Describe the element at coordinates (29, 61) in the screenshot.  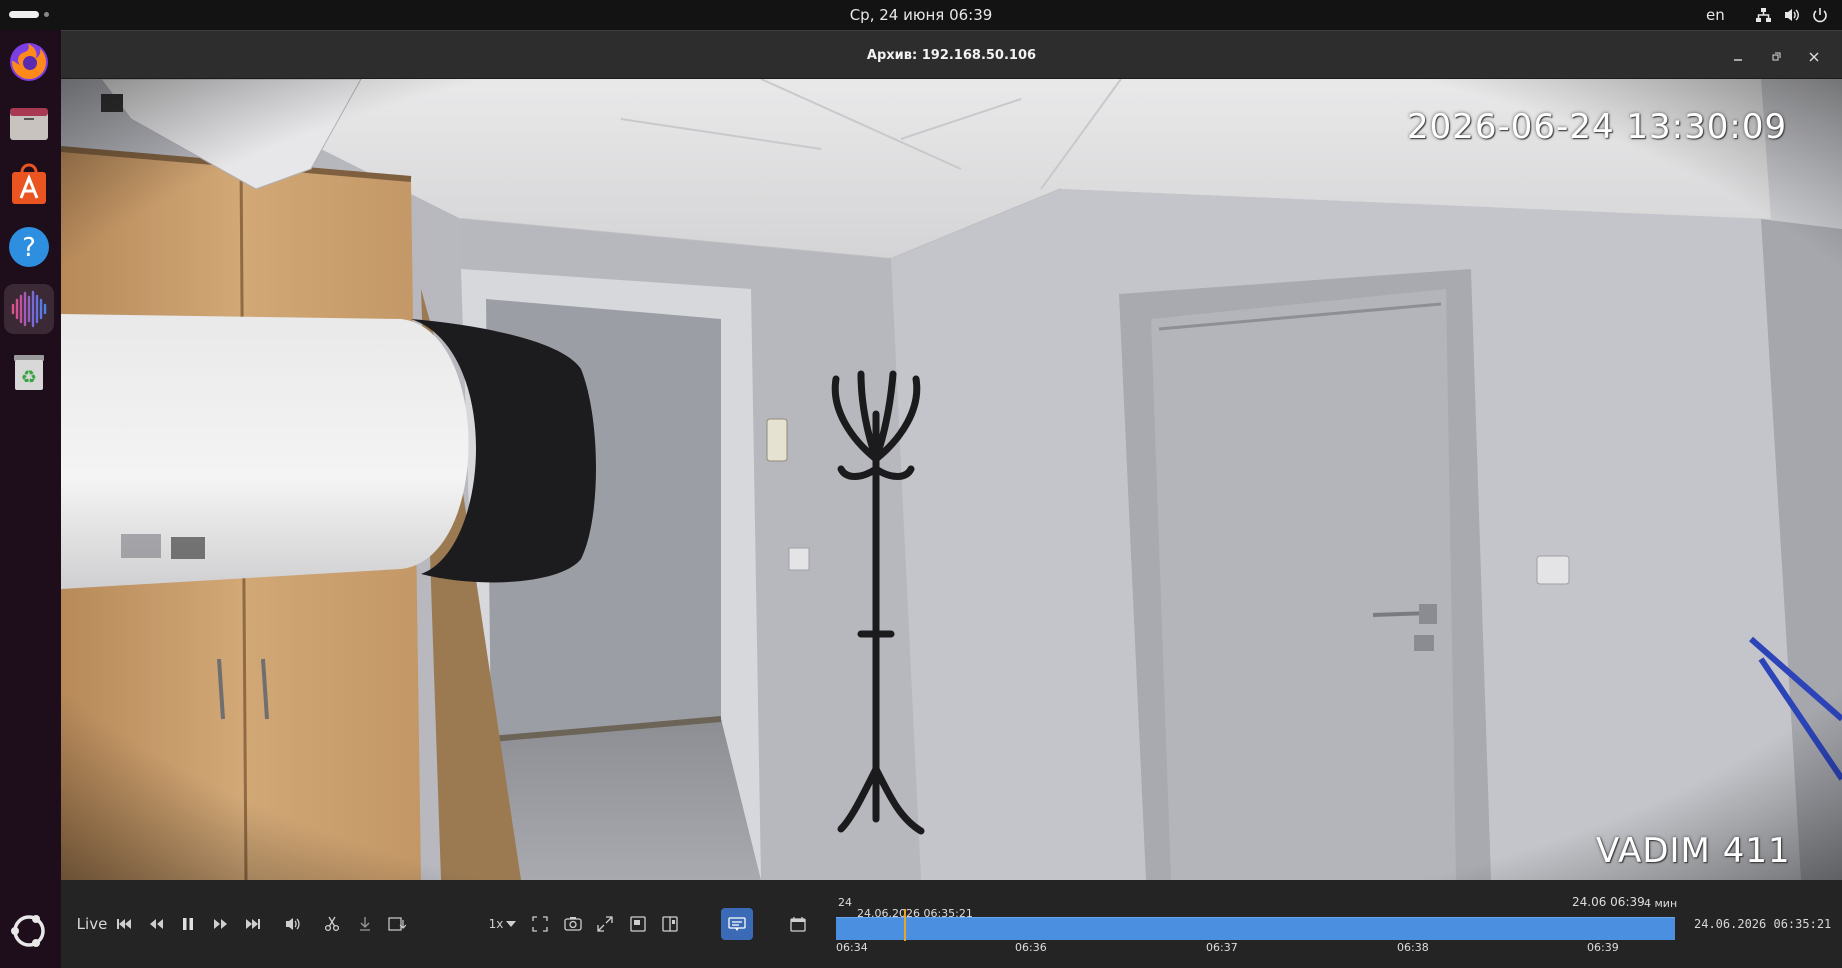
I see `firefox-icon` at that location.